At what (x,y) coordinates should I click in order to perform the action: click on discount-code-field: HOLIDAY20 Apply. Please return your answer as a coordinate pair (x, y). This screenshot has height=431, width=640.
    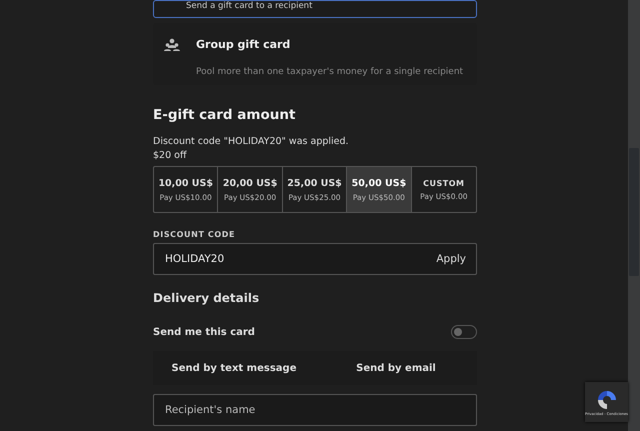
    Looking at the image, I should click on (315, 259).